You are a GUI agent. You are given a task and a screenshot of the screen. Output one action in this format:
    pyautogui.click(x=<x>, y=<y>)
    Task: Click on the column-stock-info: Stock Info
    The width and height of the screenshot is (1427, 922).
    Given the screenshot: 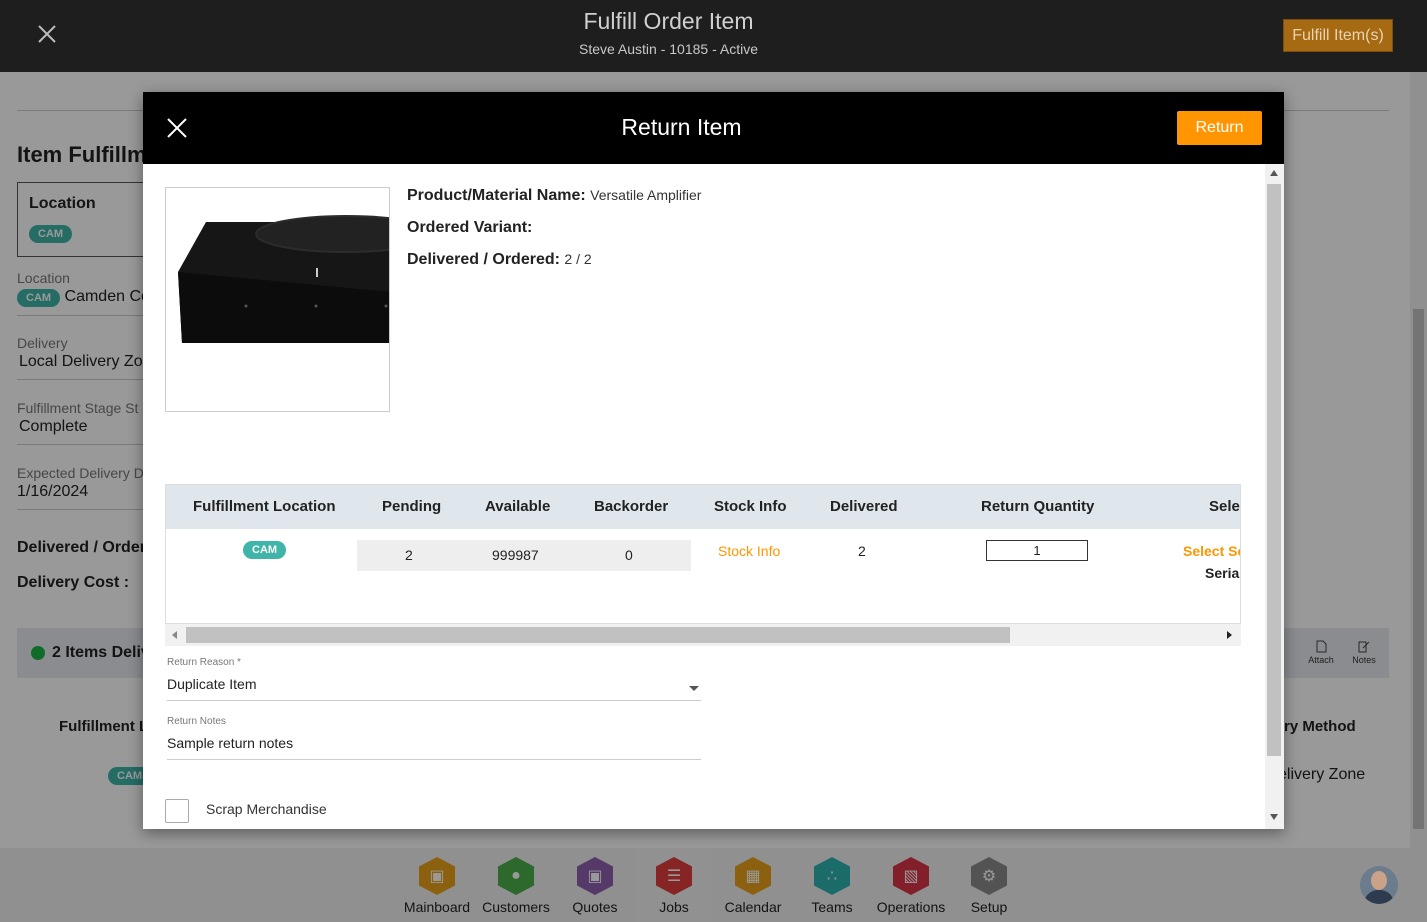 What is the action you would take?
    pyautogui.click(x=750, y=506)
    